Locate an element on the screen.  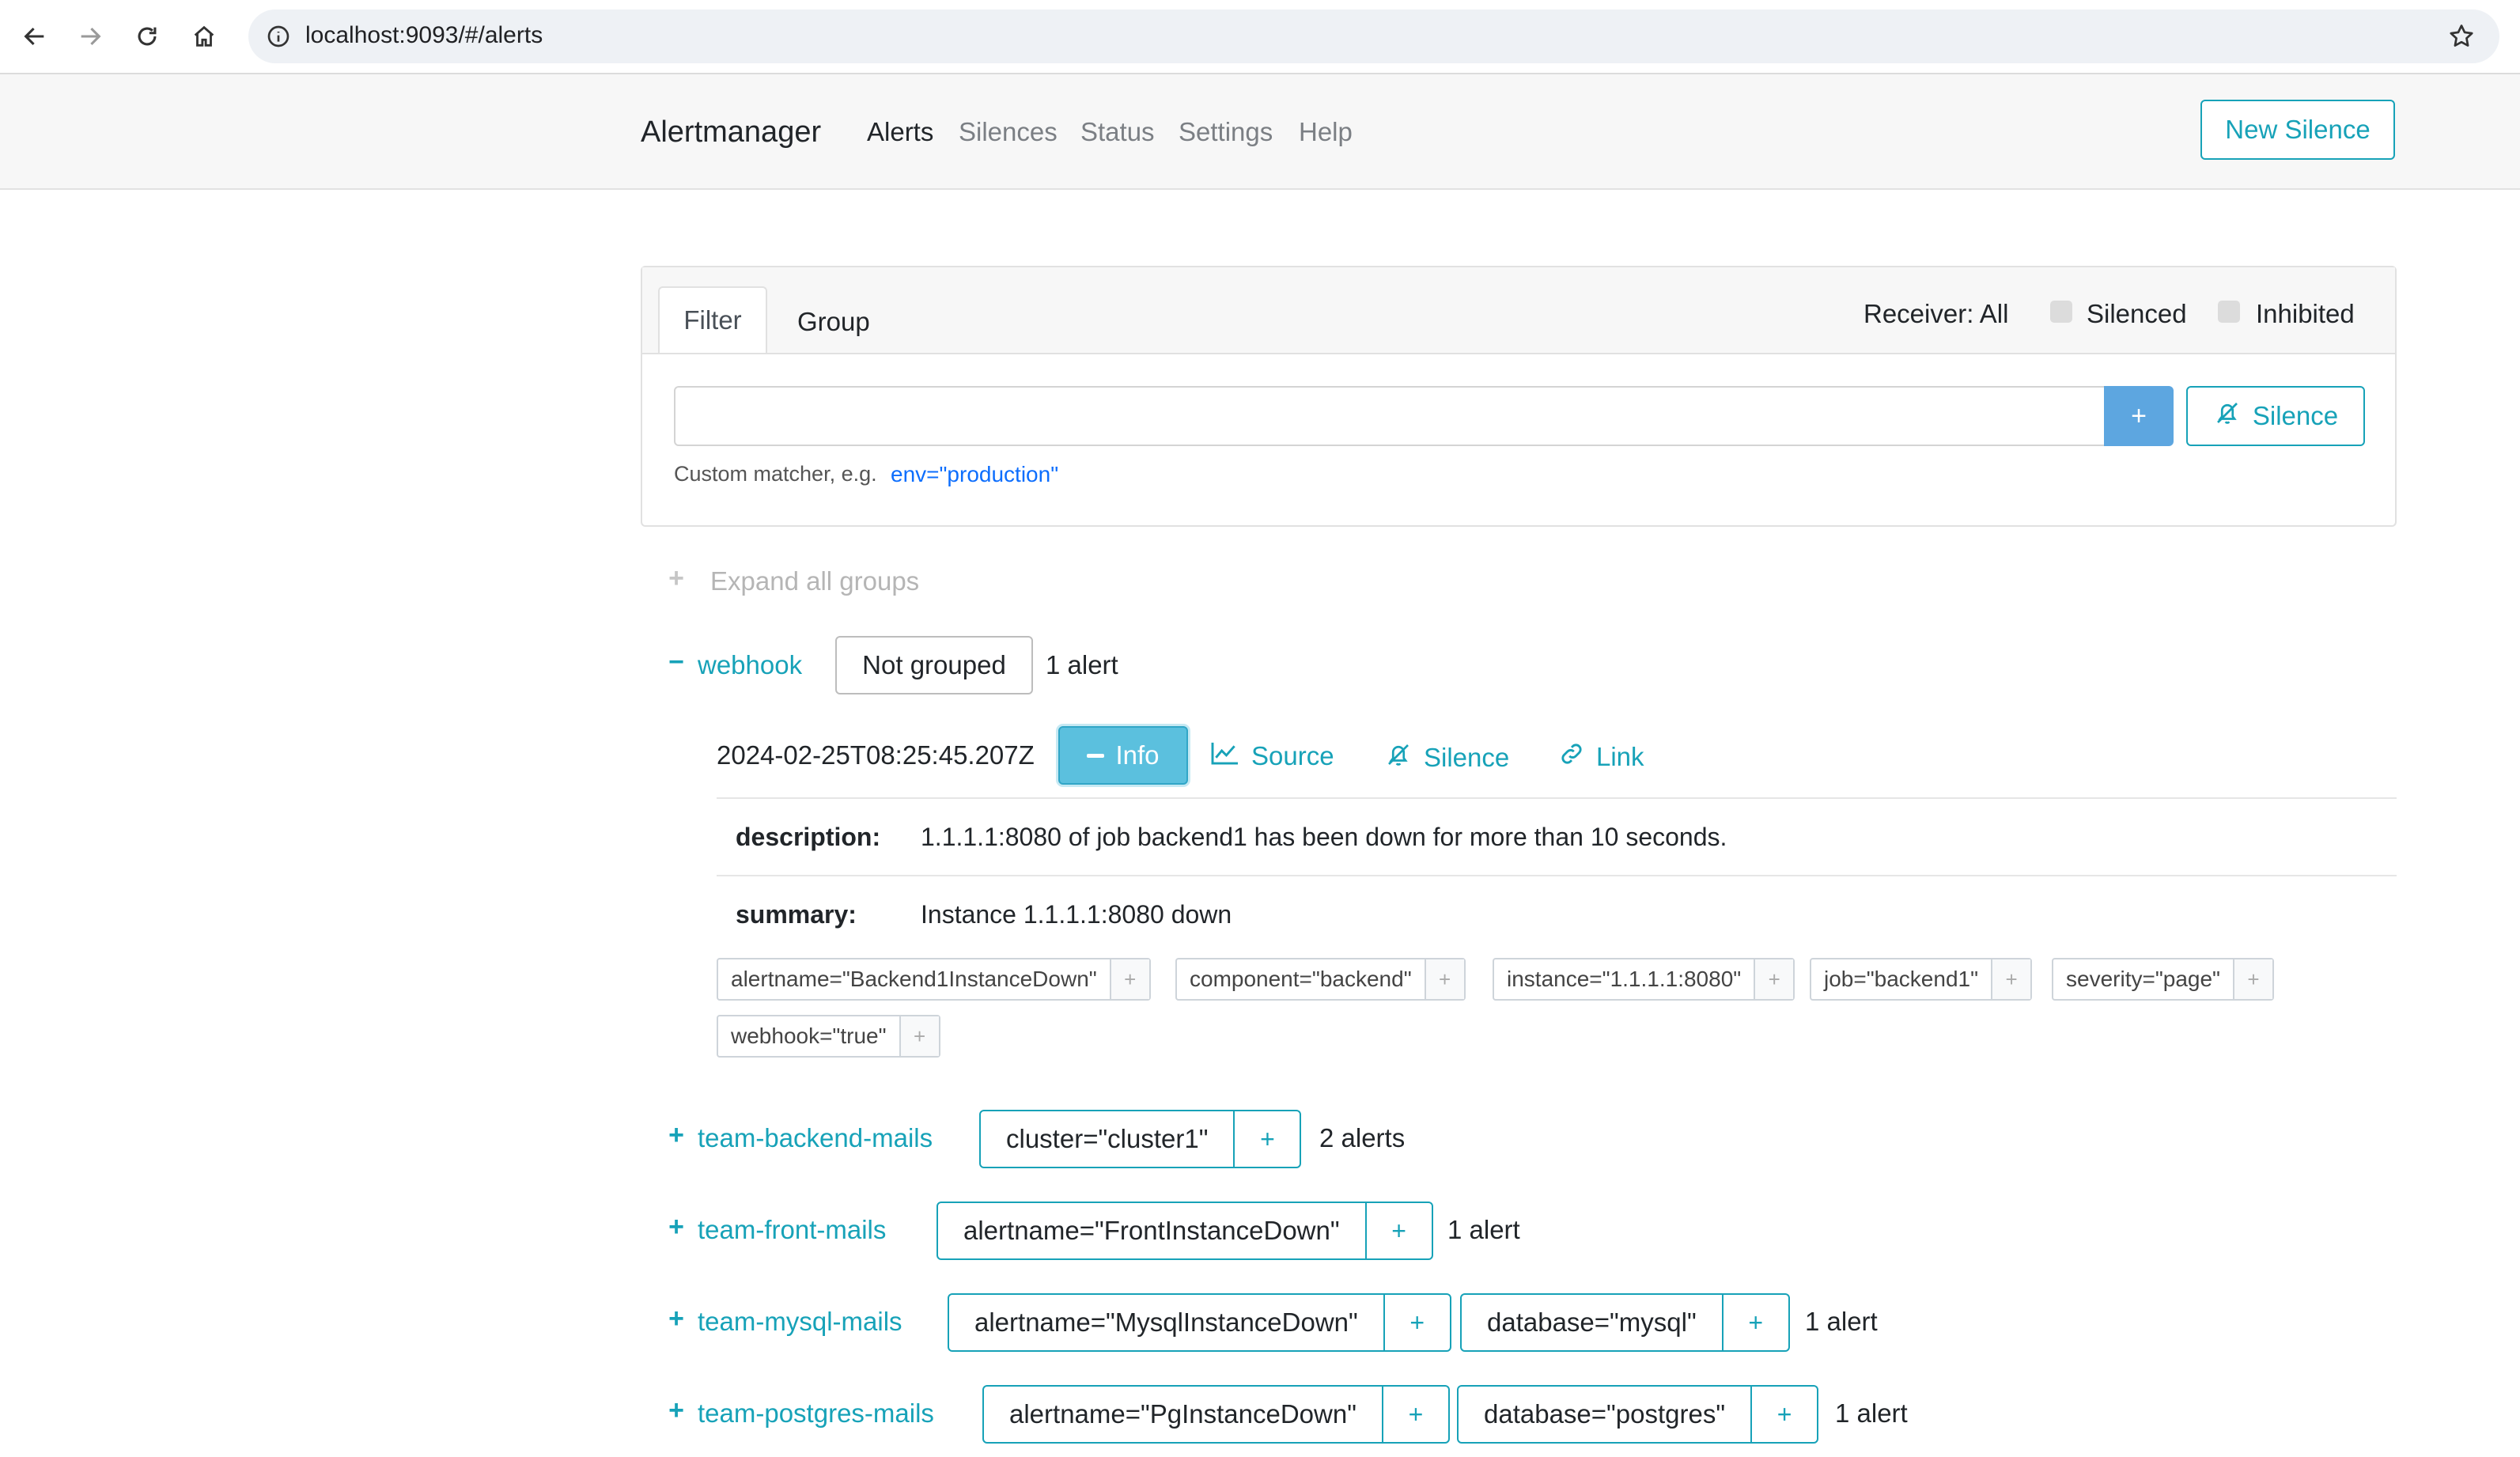
alert-silence-label: Silence is located at coordinates (1467, 757).